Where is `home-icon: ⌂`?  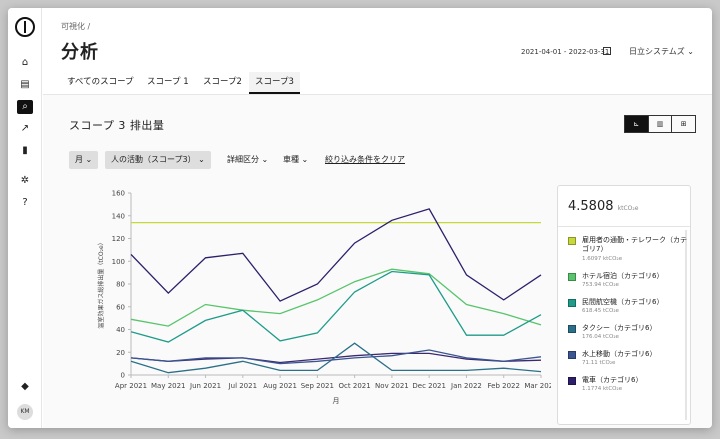
home-icon: ⌂ is located at coordinates (25, 63).